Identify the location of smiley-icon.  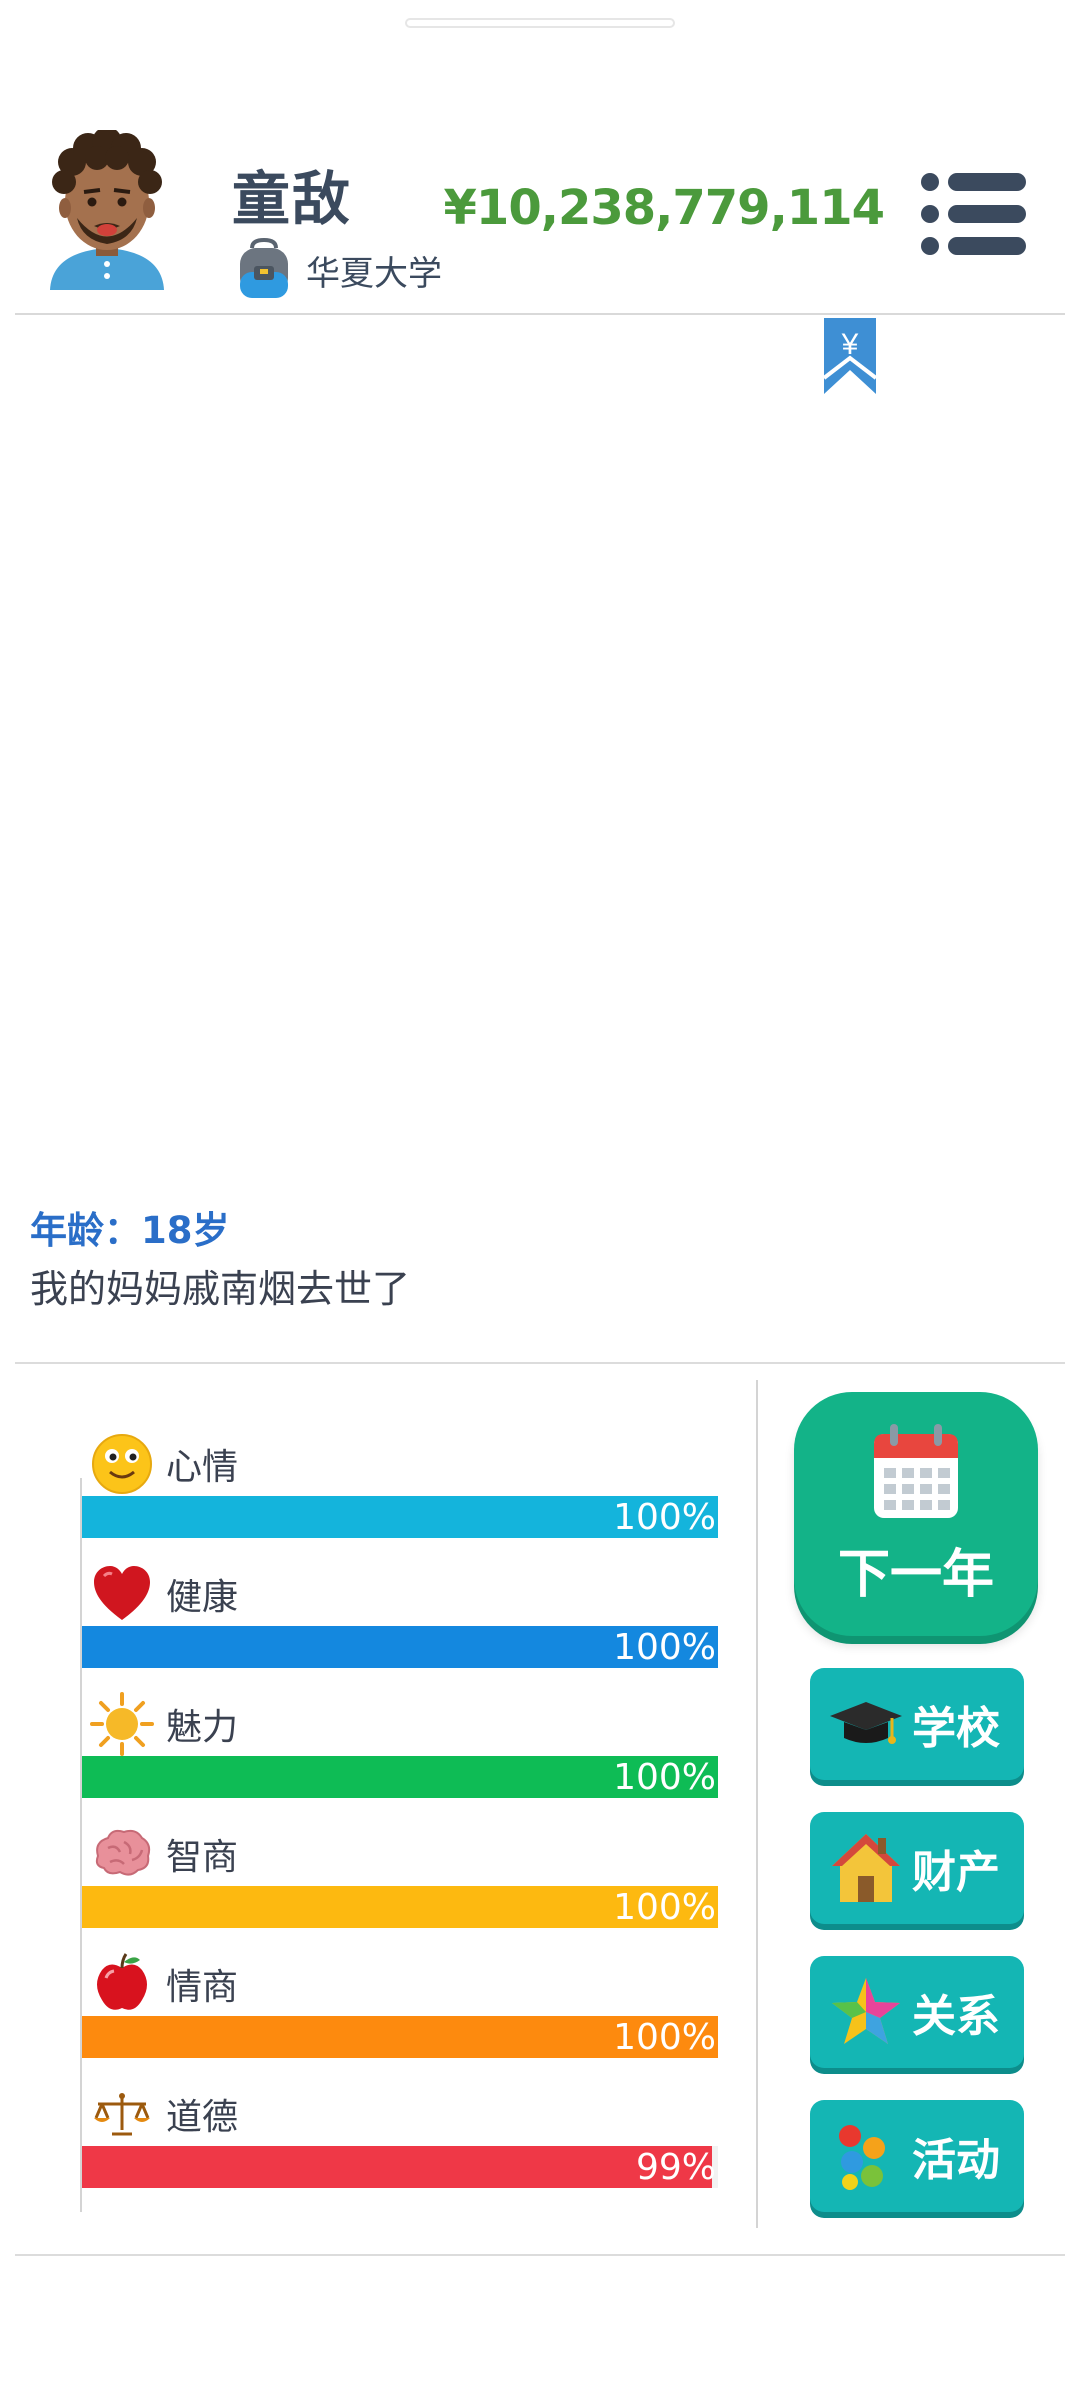
(122, 1464).